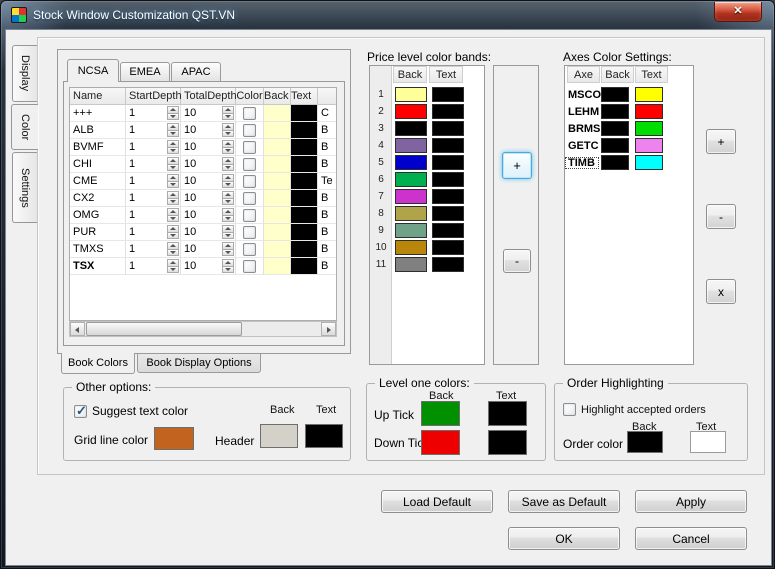  What do you see at coordinates (199, 363) in the screenshot?
I see `tab-book-display-options: Book Display Options` at bounding box center [199, 363].